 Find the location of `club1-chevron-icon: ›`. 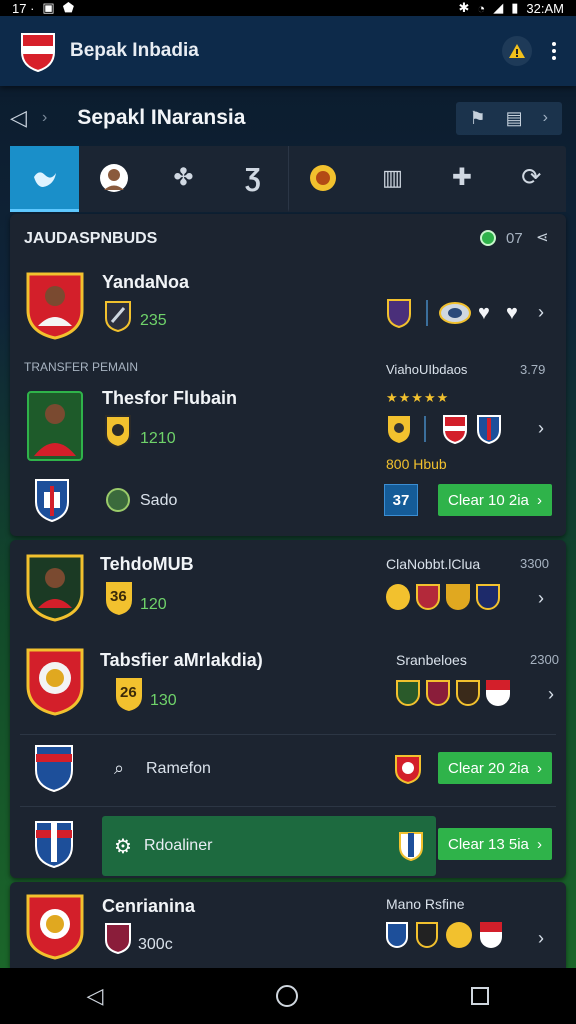

club1-chevron-icon: › is located at coordinates (541, 598).